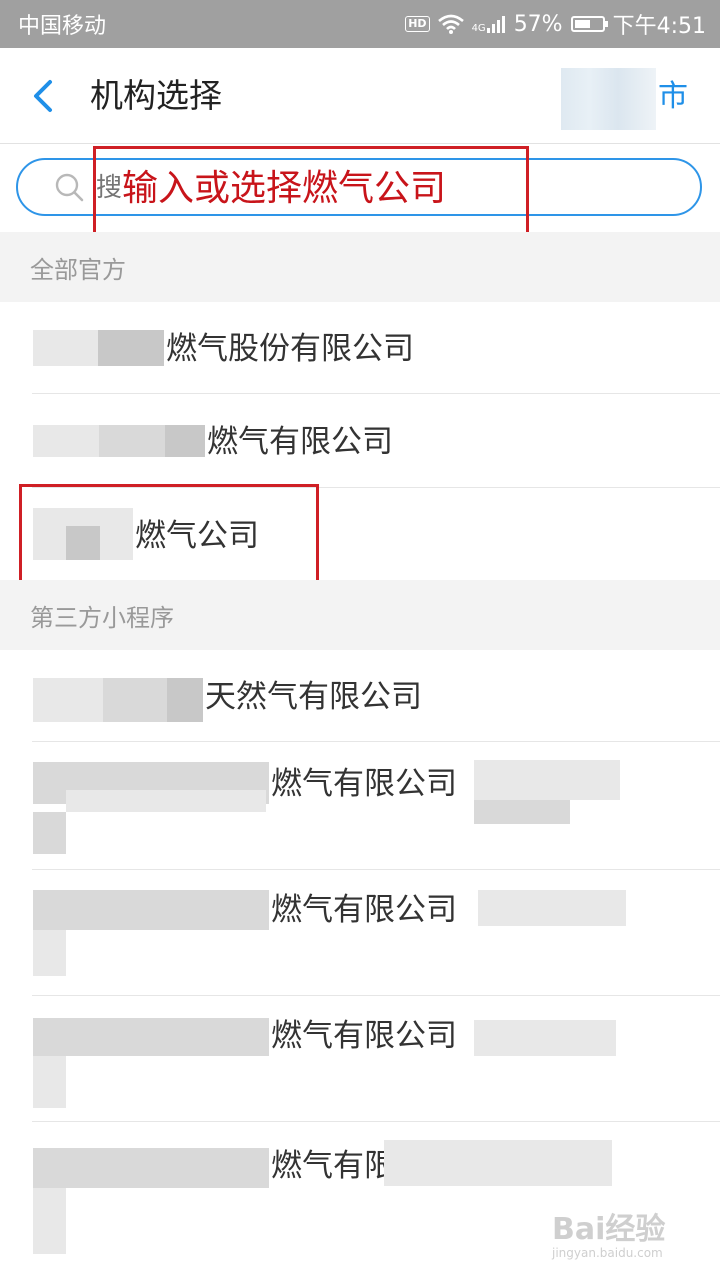 This screenshot has width=720, height=1280. I want to click on clock: 下午4:51, so click(659, 26).